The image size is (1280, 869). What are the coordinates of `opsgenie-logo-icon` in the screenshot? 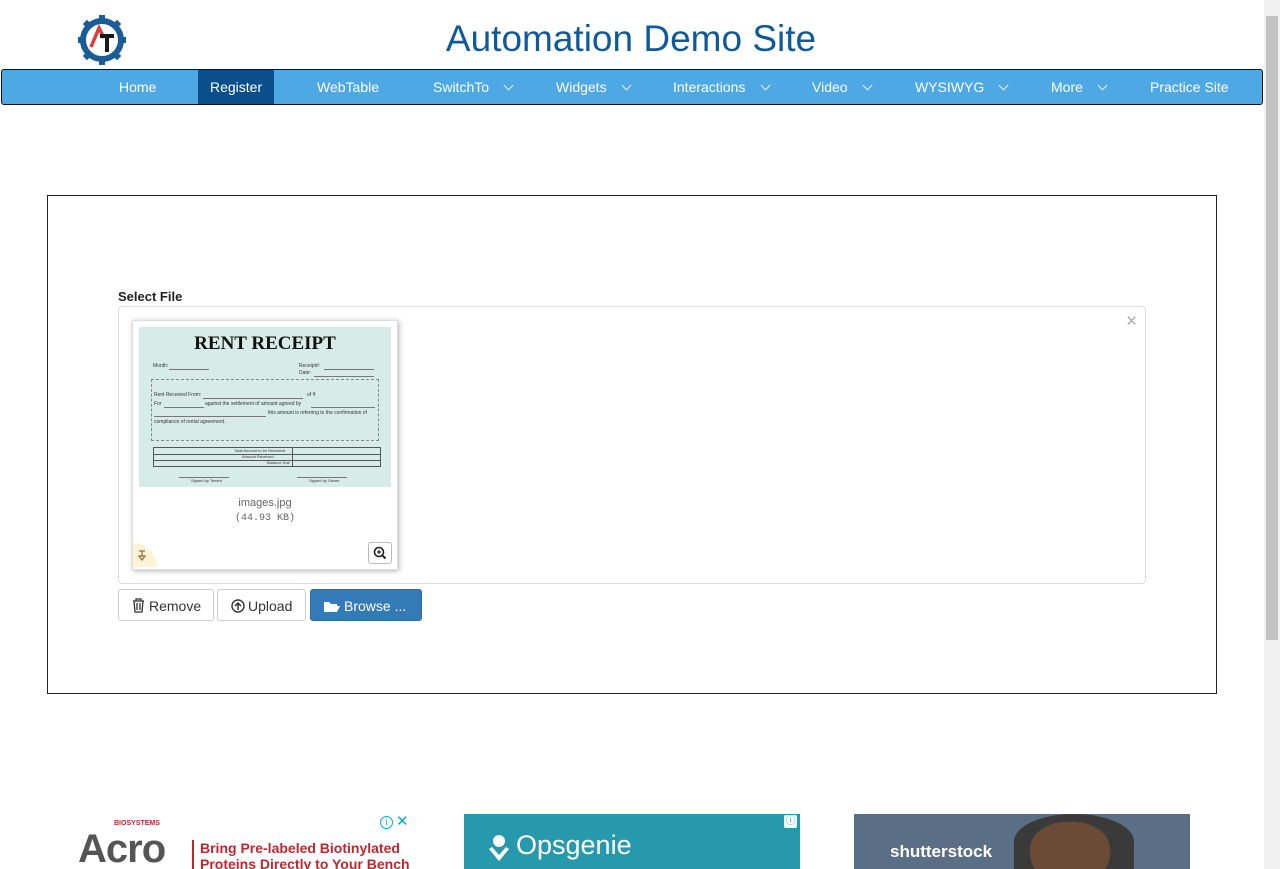 It's located at (499, 848).